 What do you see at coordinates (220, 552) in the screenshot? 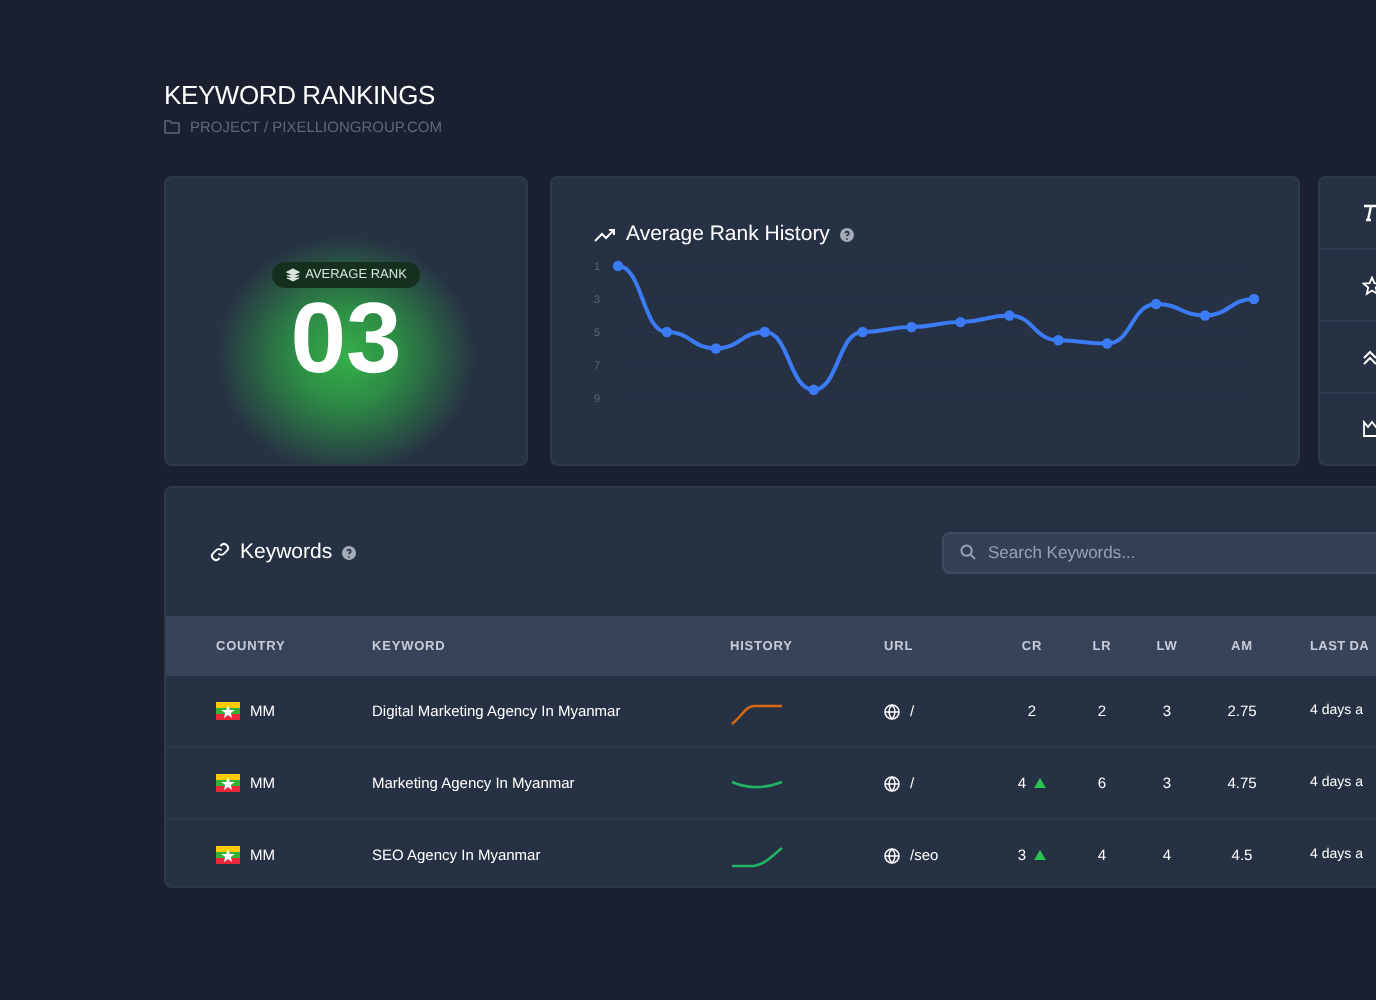
I see `link-icon` at bounding box center [220, 552].